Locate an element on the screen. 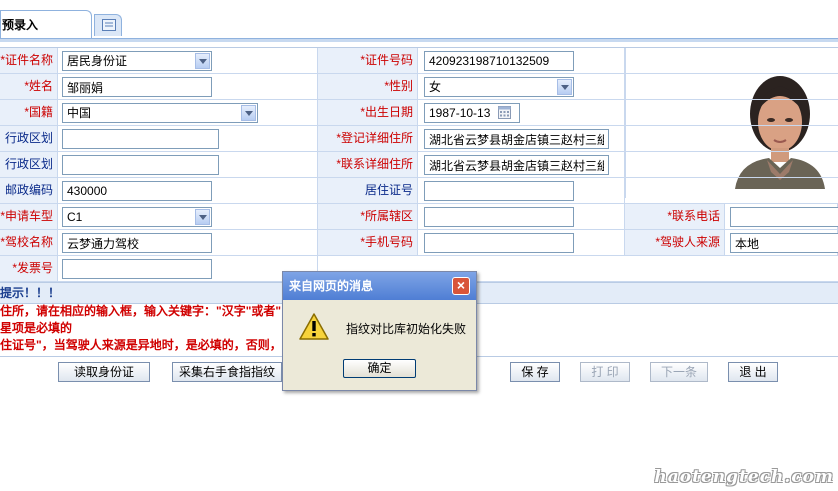 The height and width of the screenshot is (491, 838). exit-button: 退 出 is located at coordinates (753, 372).